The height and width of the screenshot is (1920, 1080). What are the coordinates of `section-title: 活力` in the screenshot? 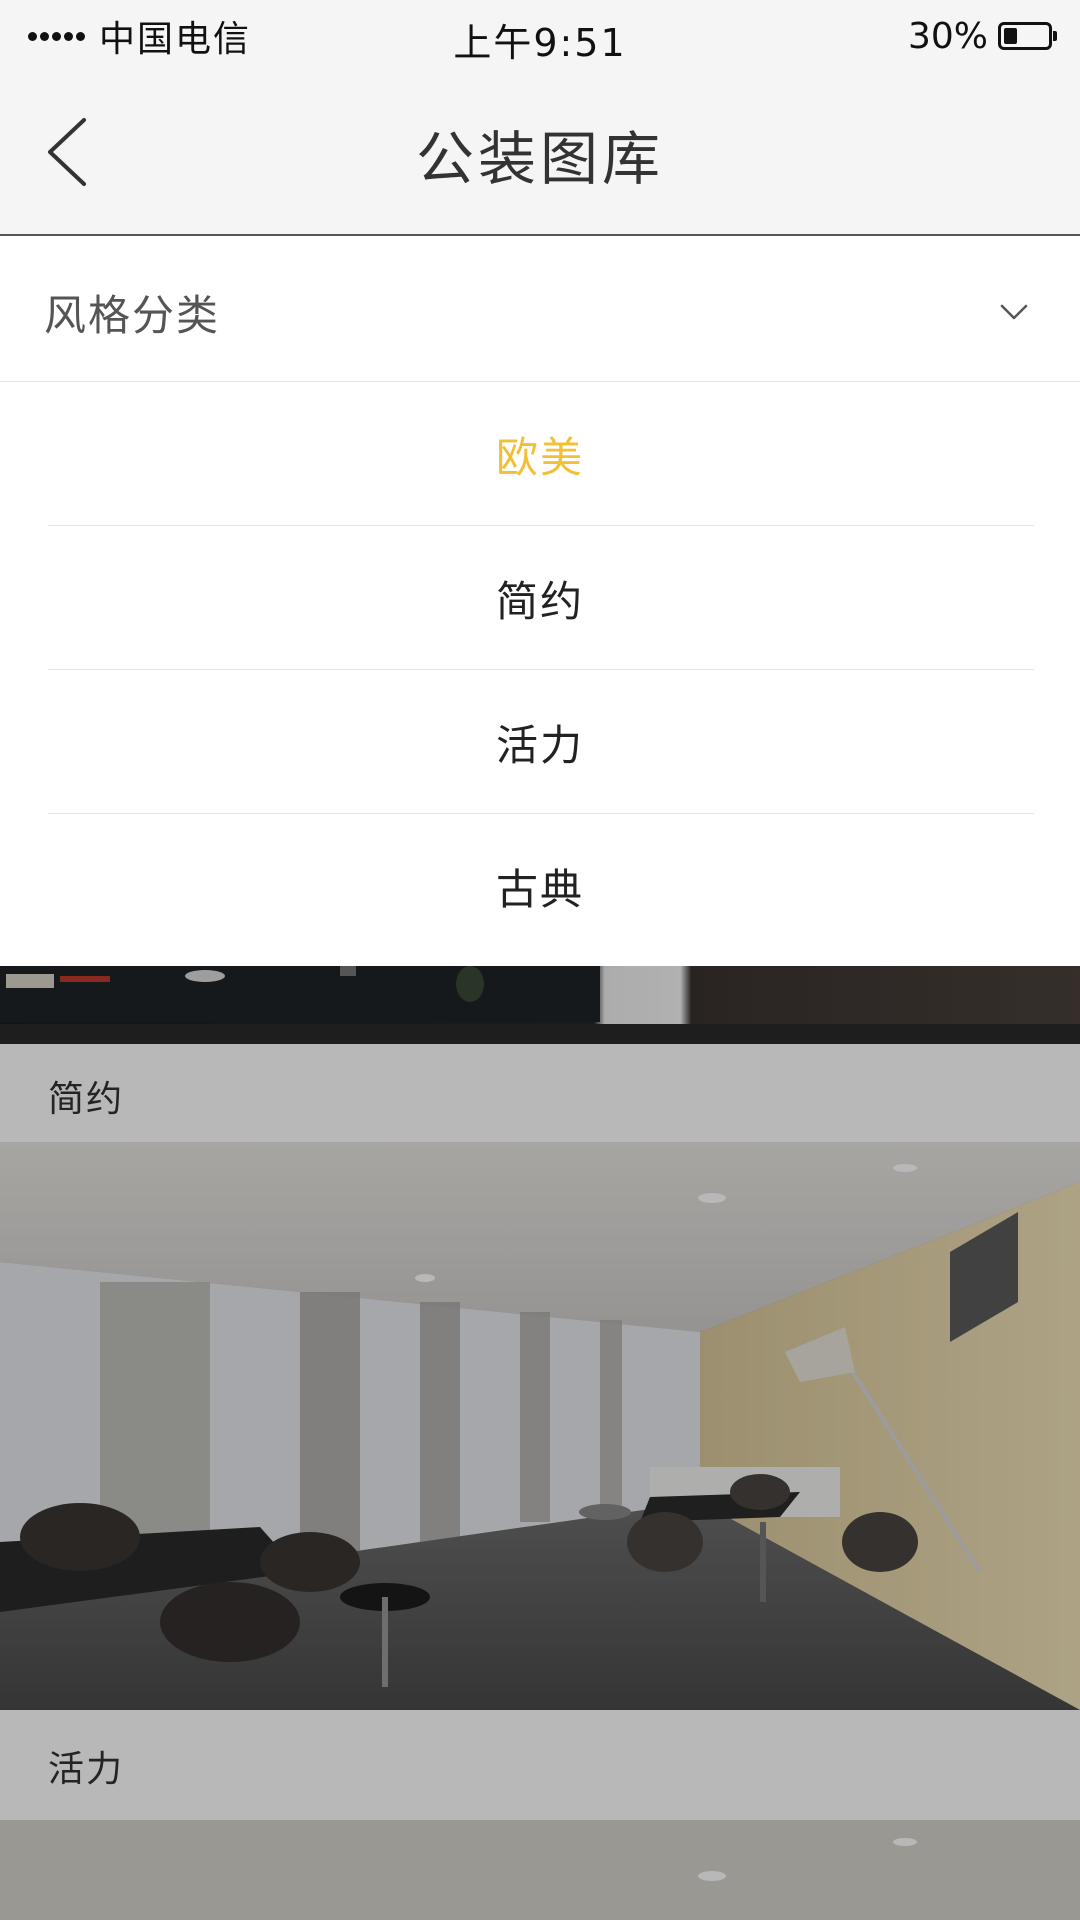 It's located at (86, 1769).